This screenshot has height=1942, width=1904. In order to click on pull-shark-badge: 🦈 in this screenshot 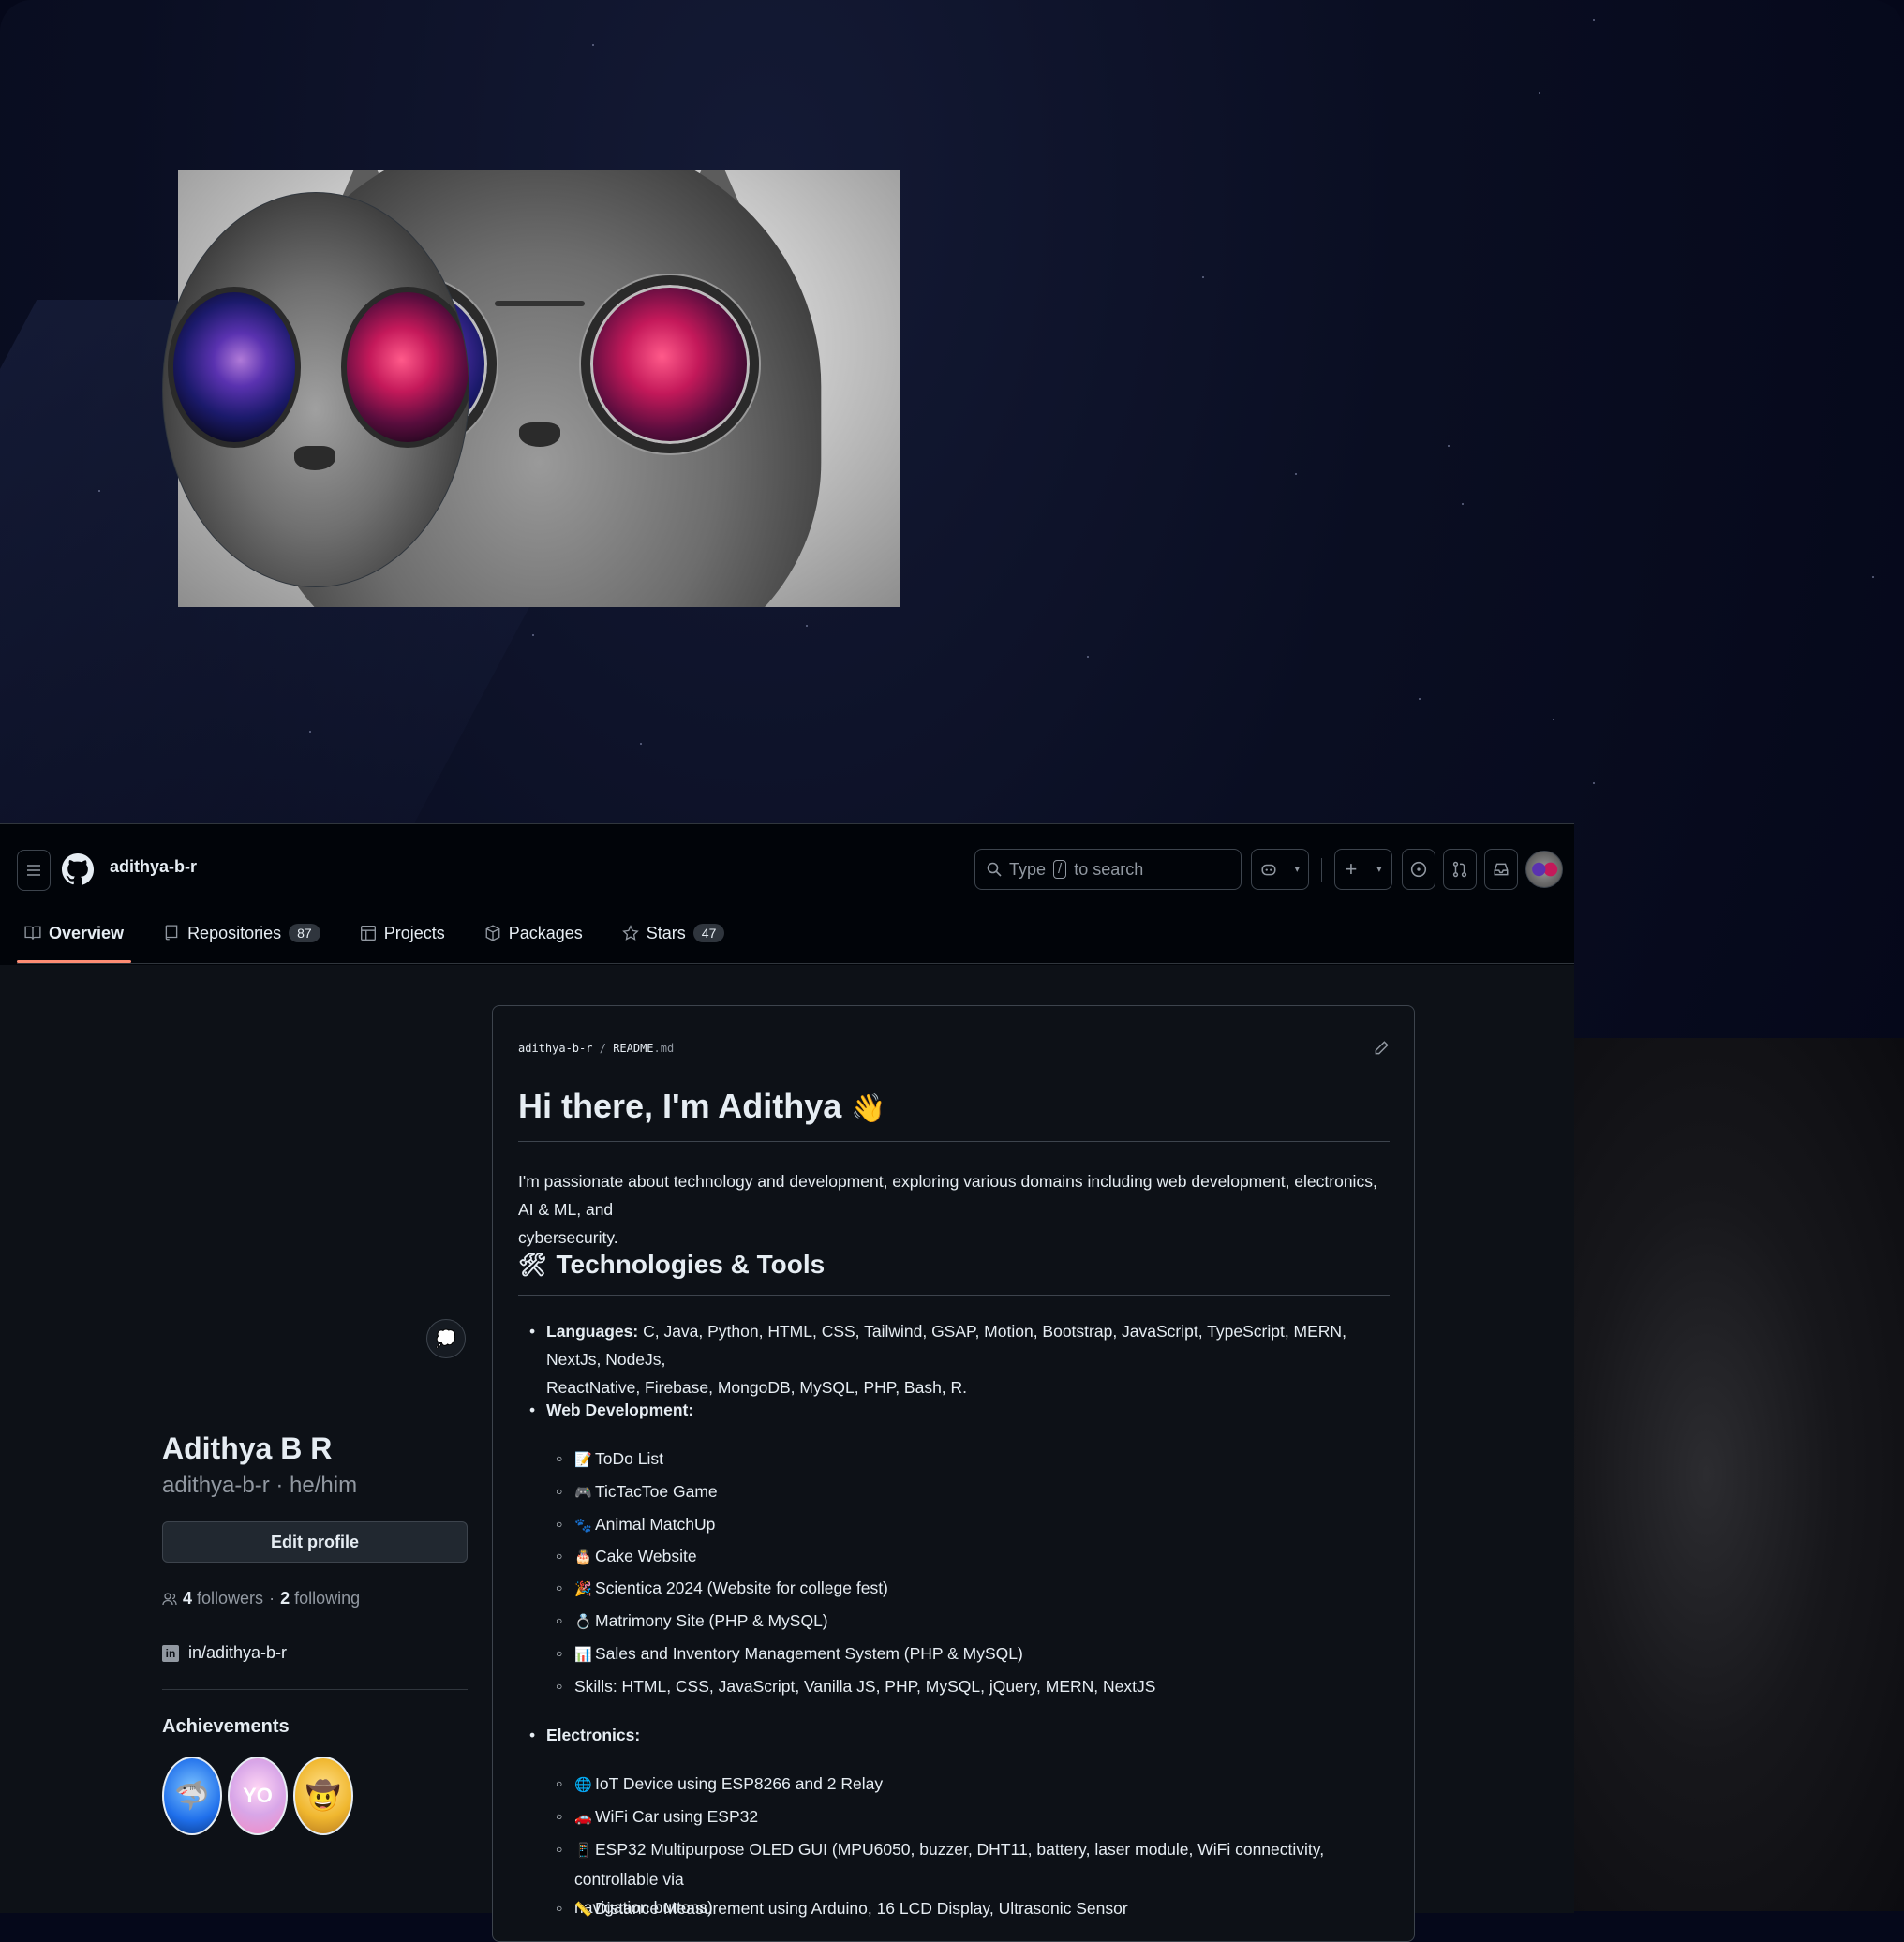, I will do `click(192, 1796)`.